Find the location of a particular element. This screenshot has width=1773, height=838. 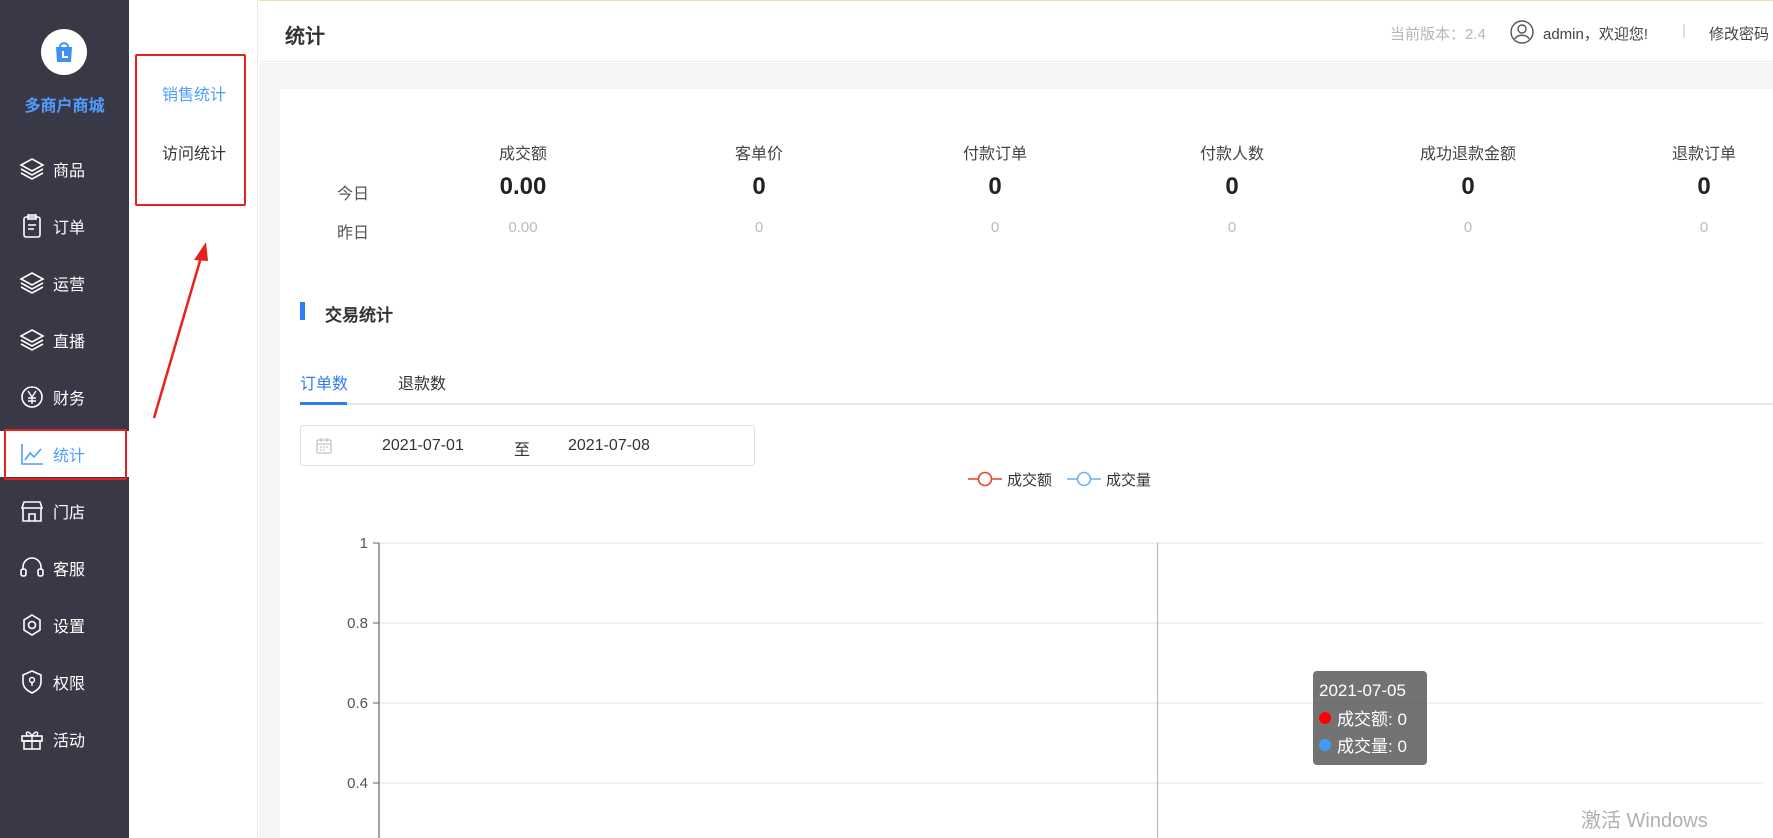

y-tick-label: 1 is located at coordinates (364, 543).